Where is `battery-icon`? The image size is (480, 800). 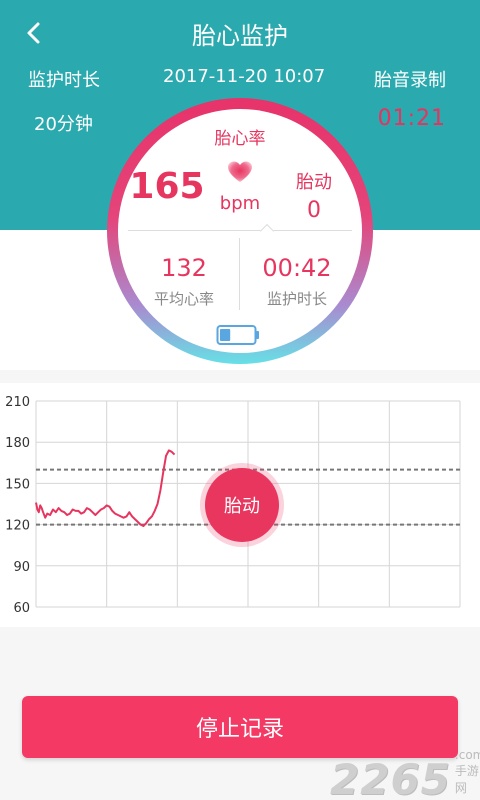 battery-icon is located at coordinates (237, 335).